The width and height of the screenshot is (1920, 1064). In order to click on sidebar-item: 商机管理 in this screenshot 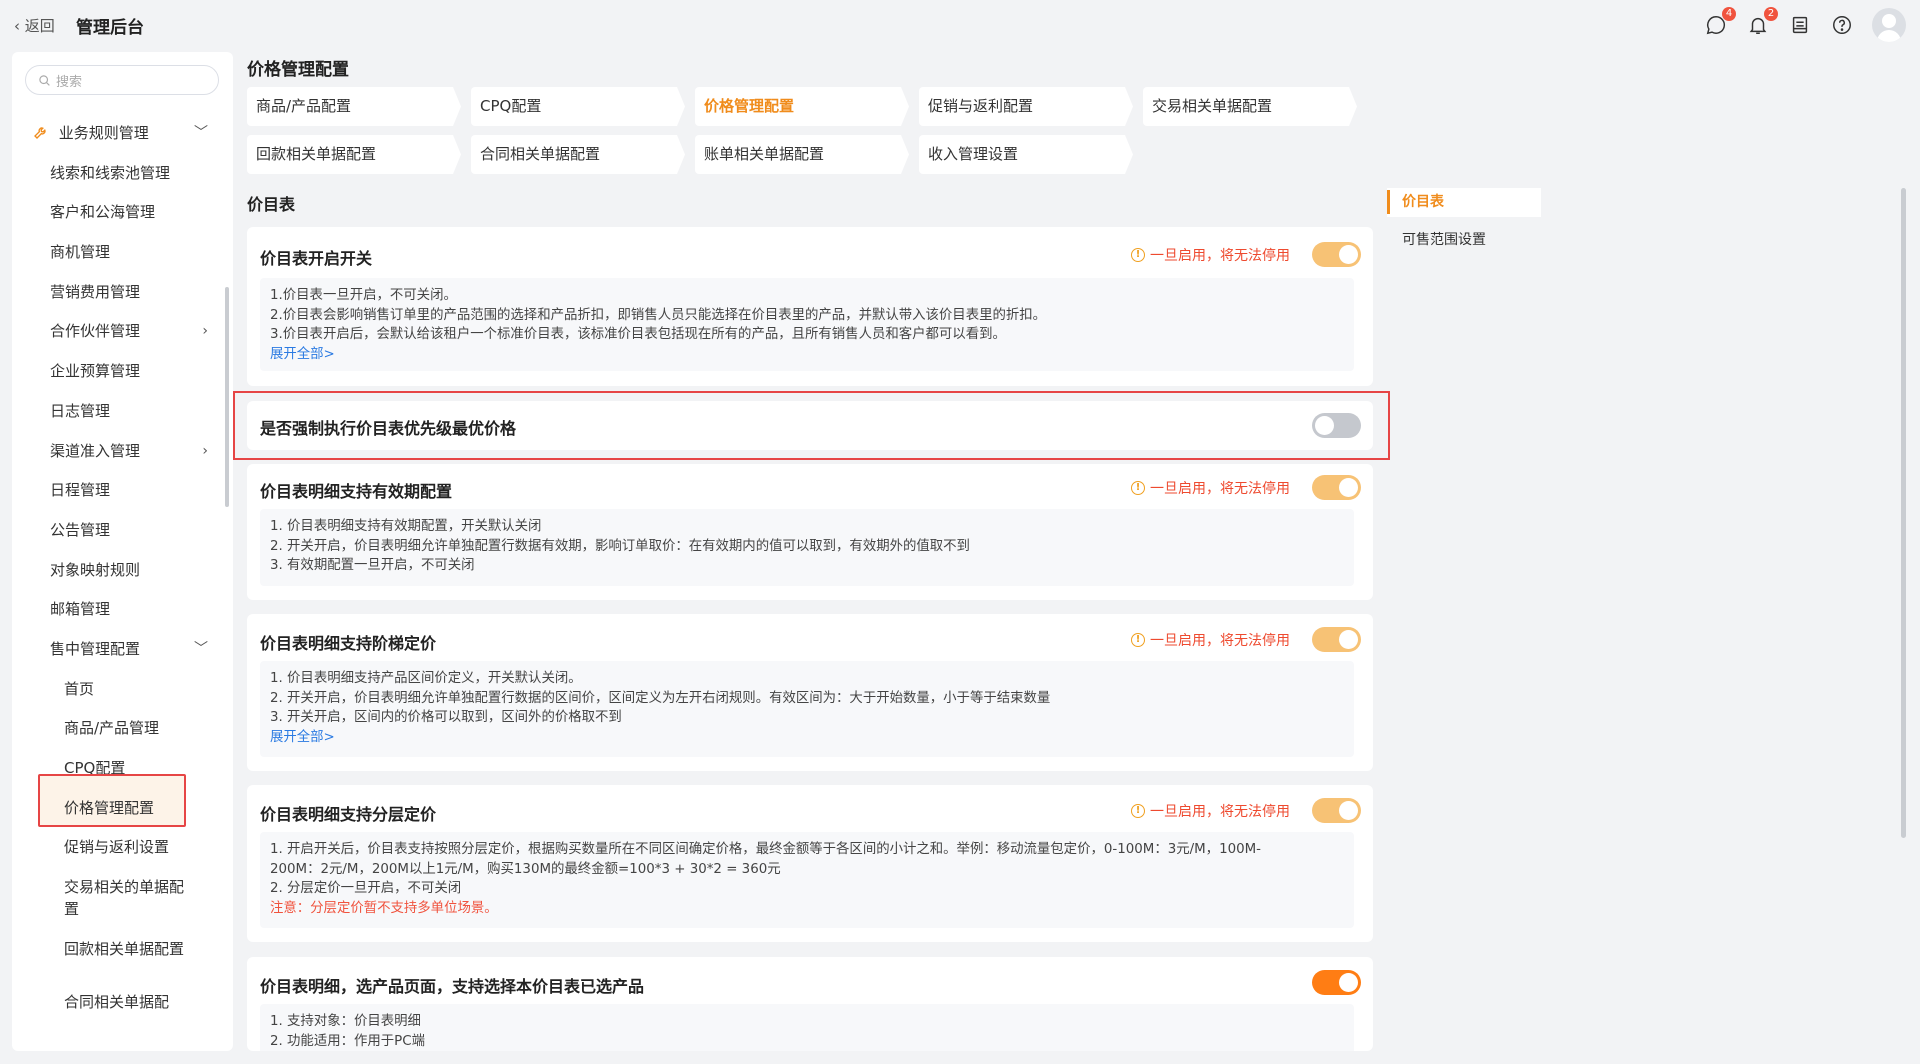, I will do `click(117, 253)`.